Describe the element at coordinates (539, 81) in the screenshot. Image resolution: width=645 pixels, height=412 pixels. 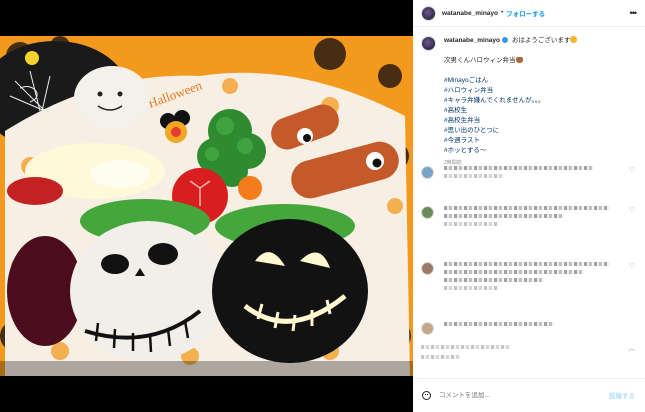
I see `hashtag-link: #Minayoごはん` at that location.